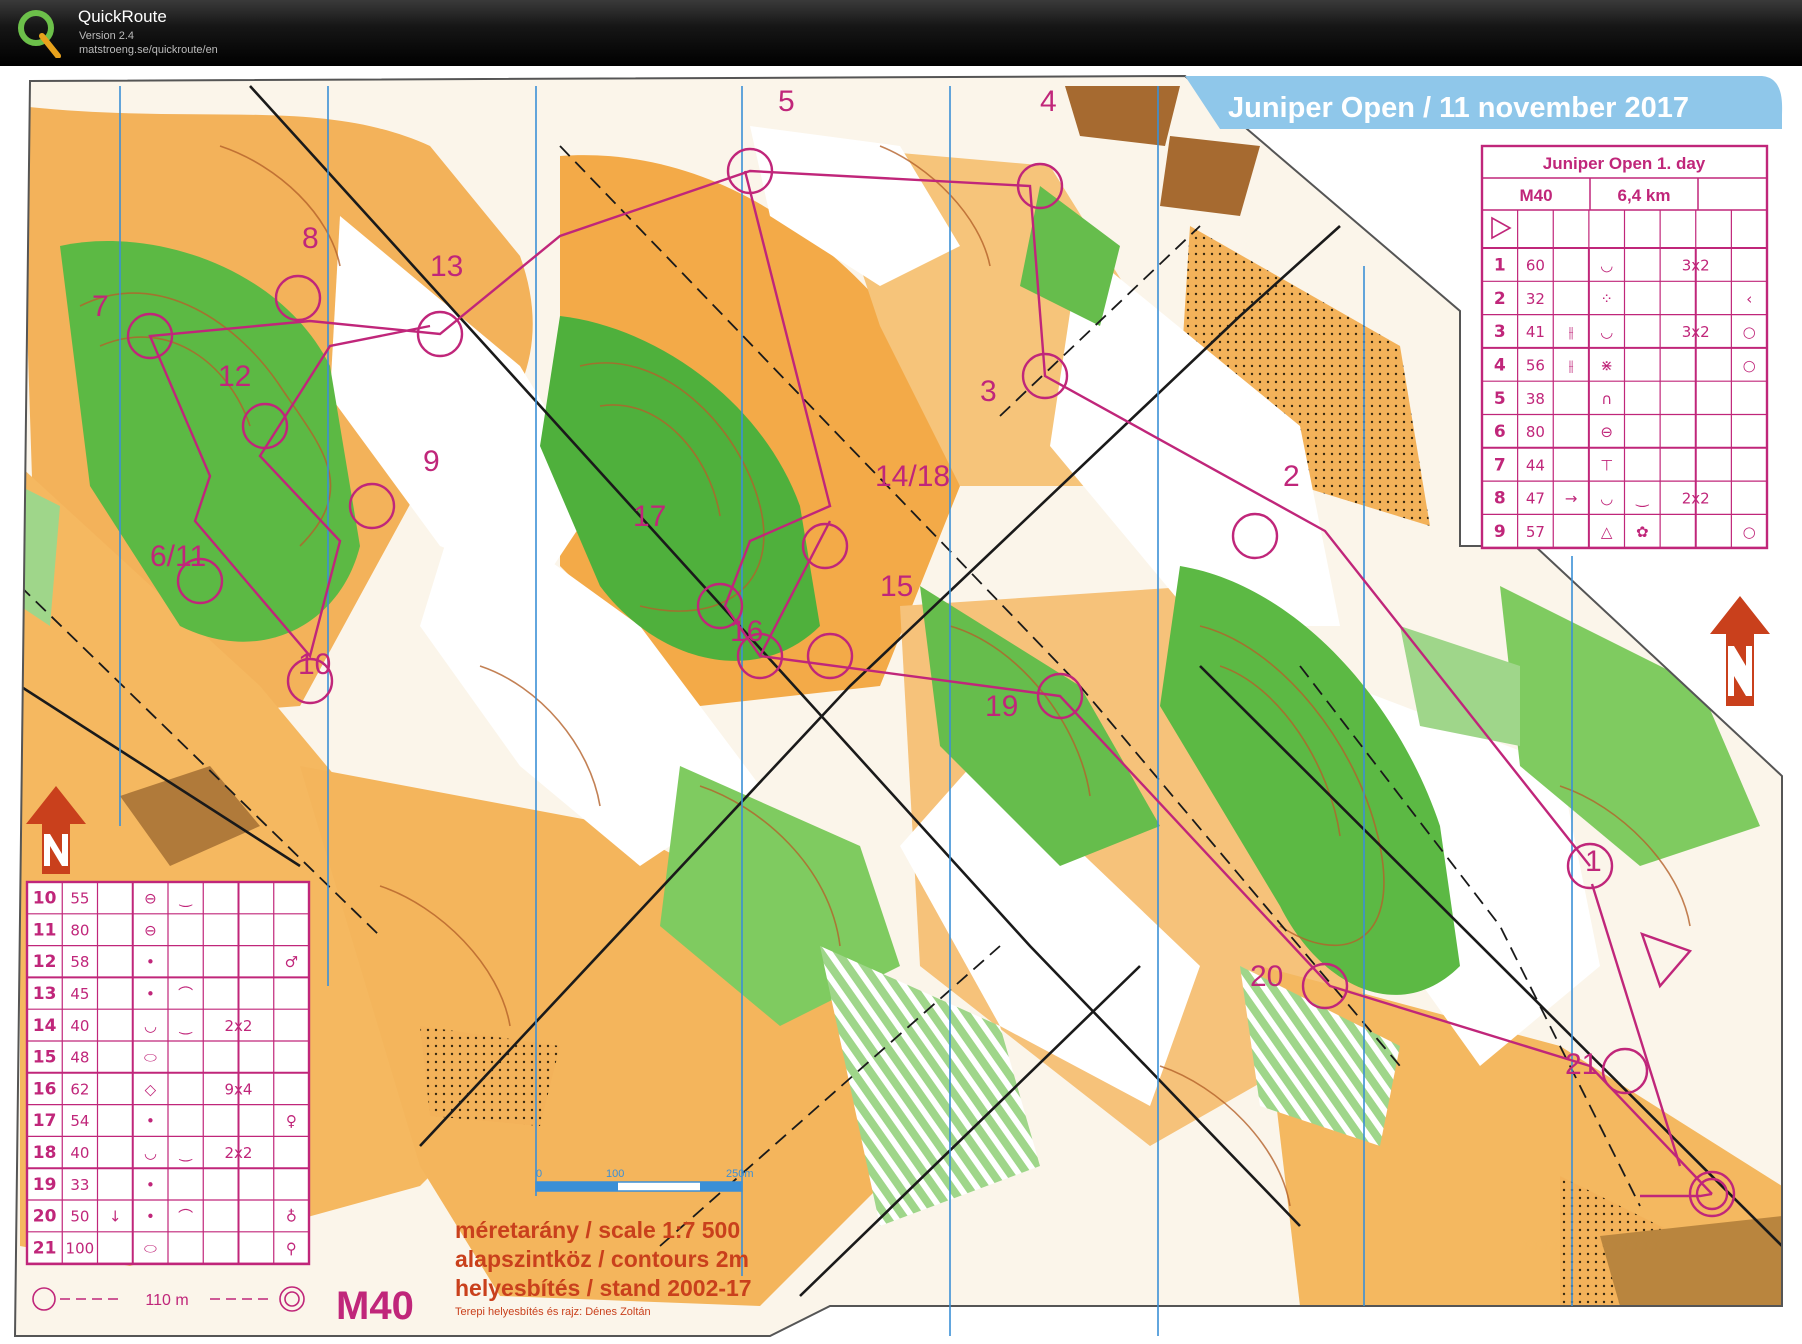  What do you see at coordinates (239, 1089) in the screenshot?
I see `description-c4: 9x4` at bounding box center [239, 1089].